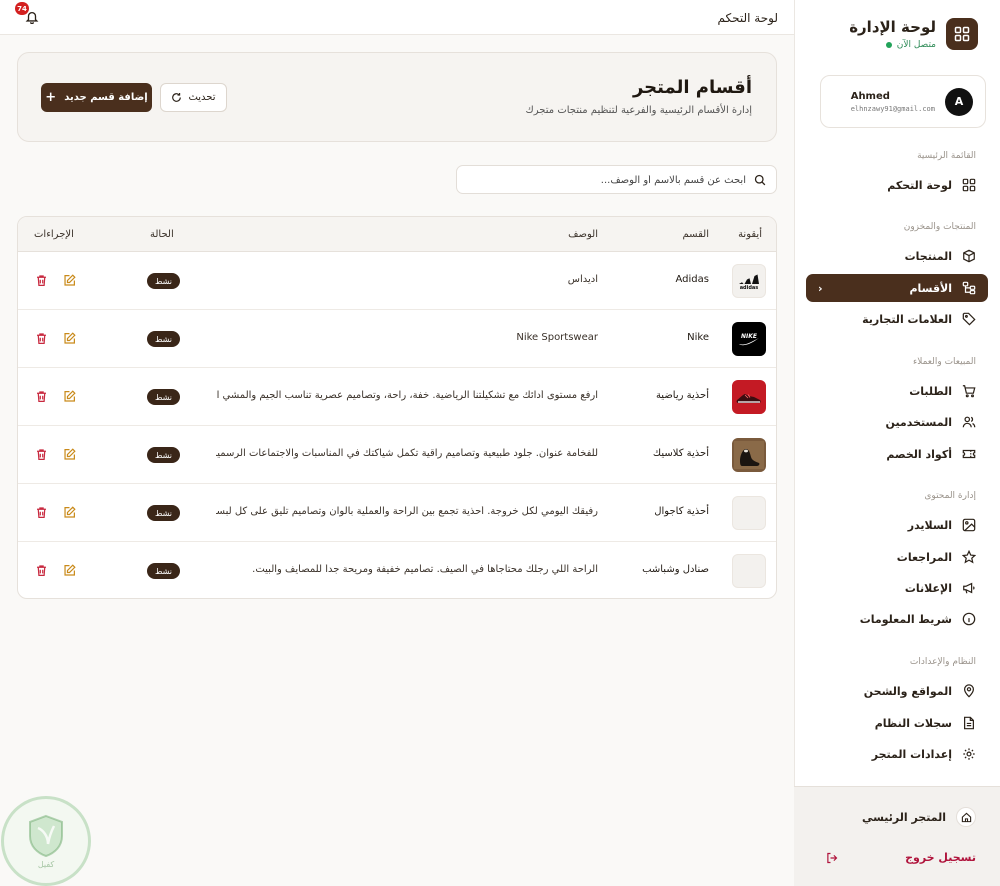 Image resolution: width=1000 pixels, height=886 pixels. What do you see at coordinates (692, 87) in the screenshot?
I see `page-title: أقسام المتجر` at bounding box center [692, 87].